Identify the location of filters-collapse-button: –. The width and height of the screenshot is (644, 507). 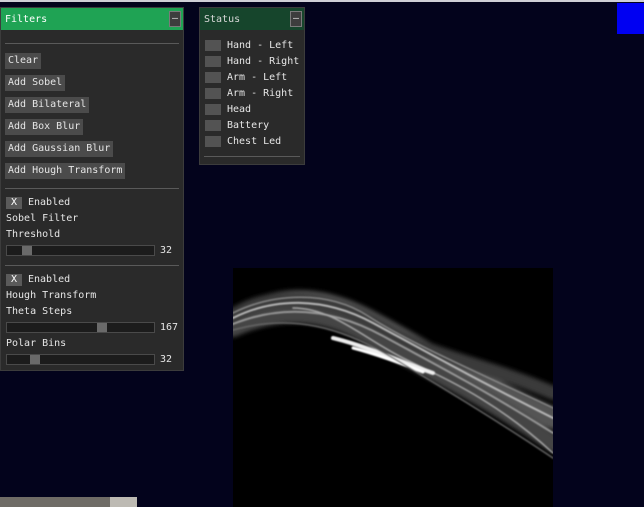
(175, 19).